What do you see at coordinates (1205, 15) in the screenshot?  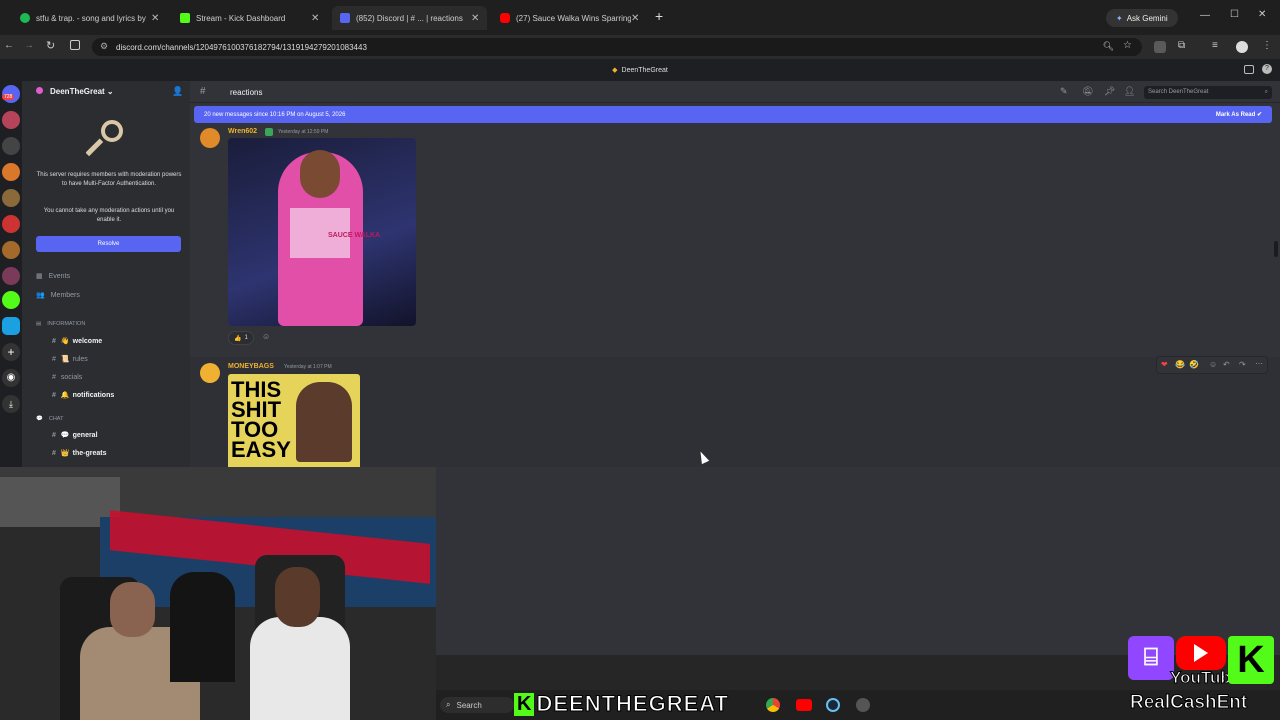 I see `minimize-button: —` at bounding box center [1205, 15].